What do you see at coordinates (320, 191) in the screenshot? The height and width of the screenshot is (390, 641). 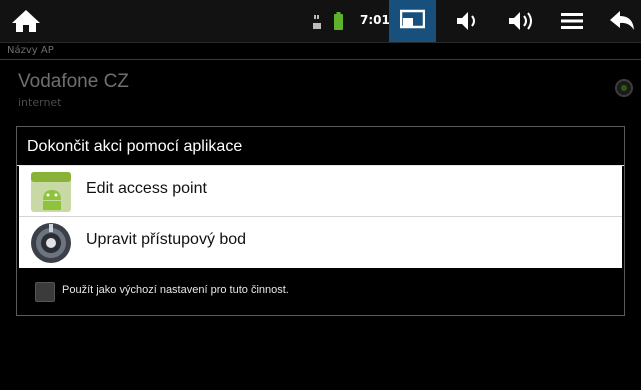 I see `option-edit-access-point: Edit access point` at bounding box center [320, 191].